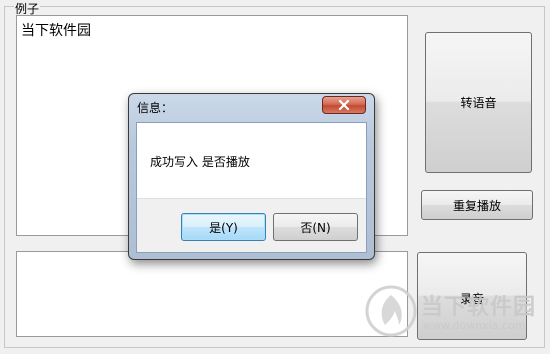  I want to click on watermark-logo-icon, so click(391, 311).